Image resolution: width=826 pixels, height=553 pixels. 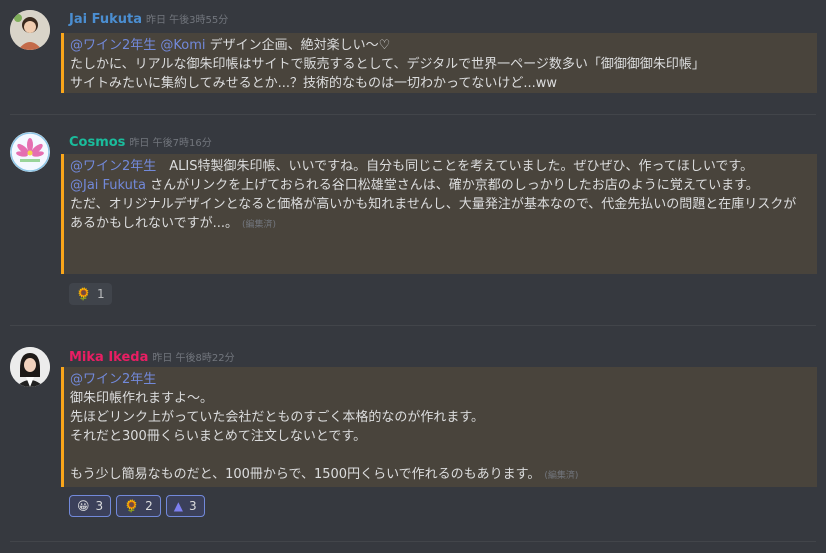 I want to click on avatar-mika-ikeda, so click(x=30, y=367).